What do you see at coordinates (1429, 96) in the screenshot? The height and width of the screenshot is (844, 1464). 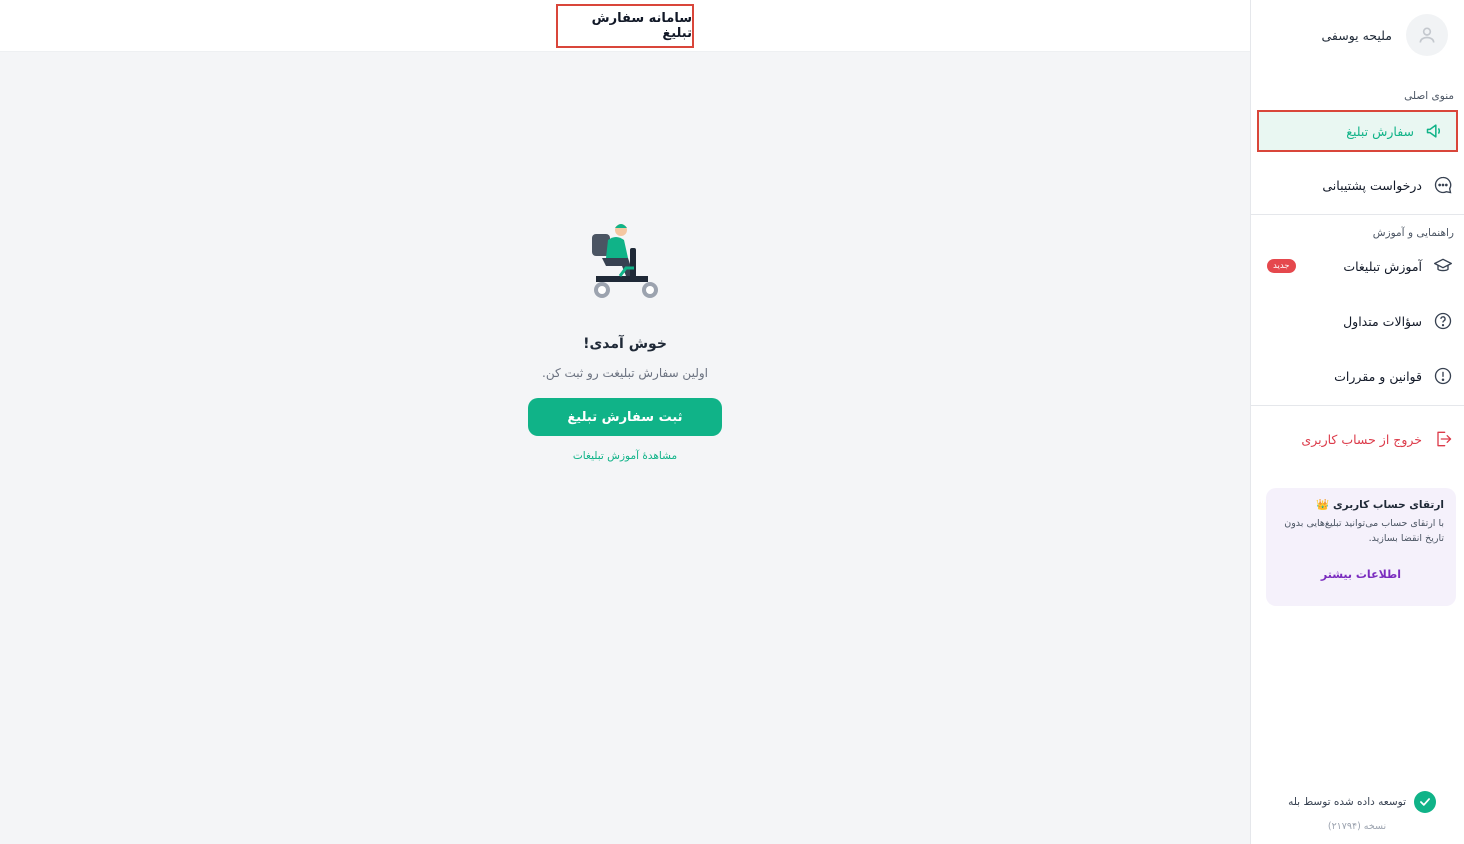 I see `main-menu-label: منوی اصلی` at bounding box center [1429, 96].